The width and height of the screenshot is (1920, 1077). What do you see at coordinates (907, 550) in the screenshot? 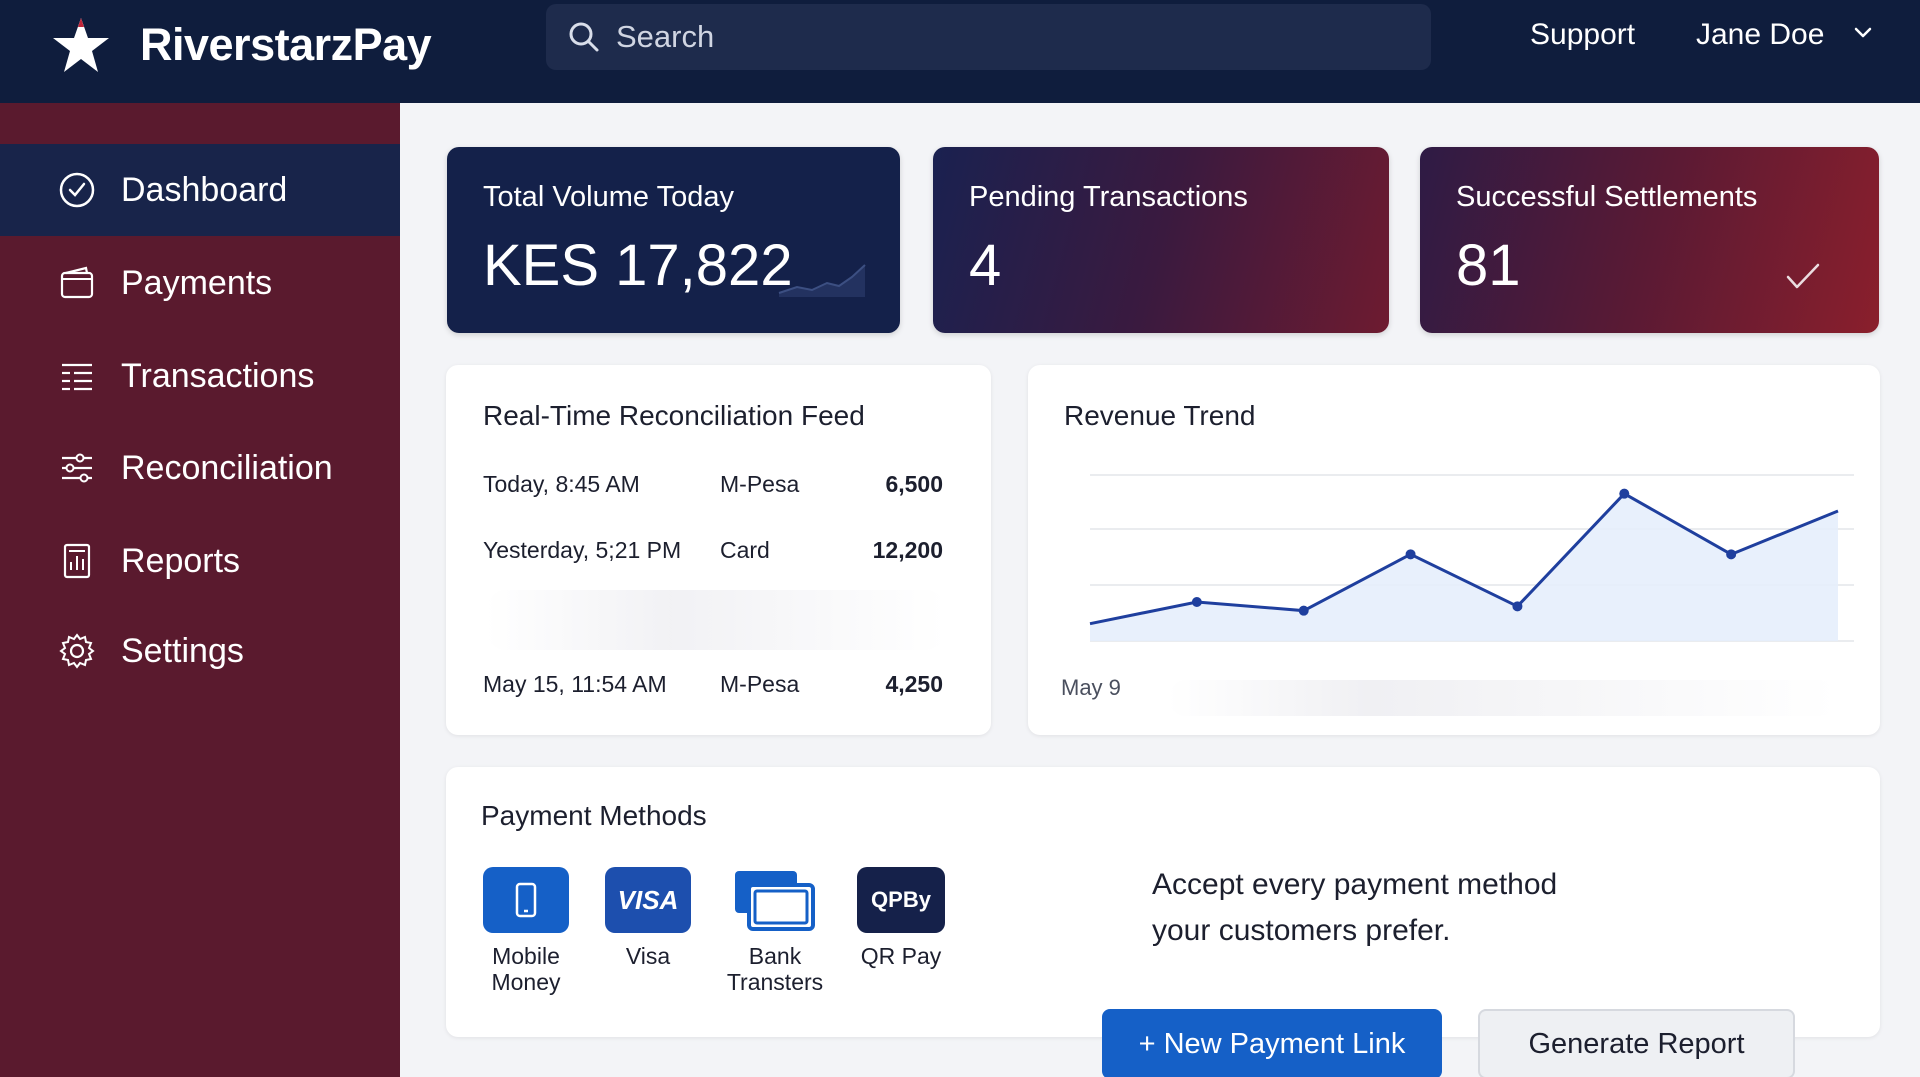
I see `feed-amount: 12,200` at bounding box center [907, 550].